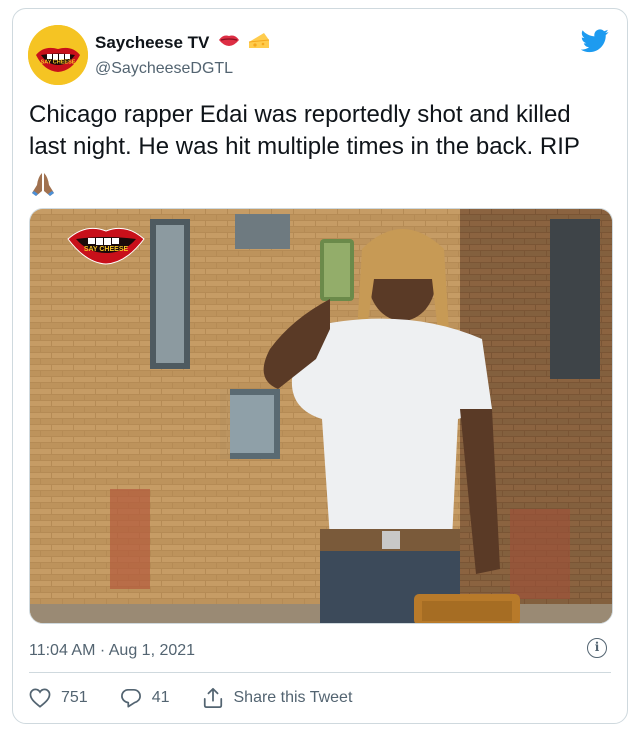  What do you see at coordinates (43, 186) in the screenshot?
I see `folded-hands-emoji-icon` at bounding box center [43, 186].